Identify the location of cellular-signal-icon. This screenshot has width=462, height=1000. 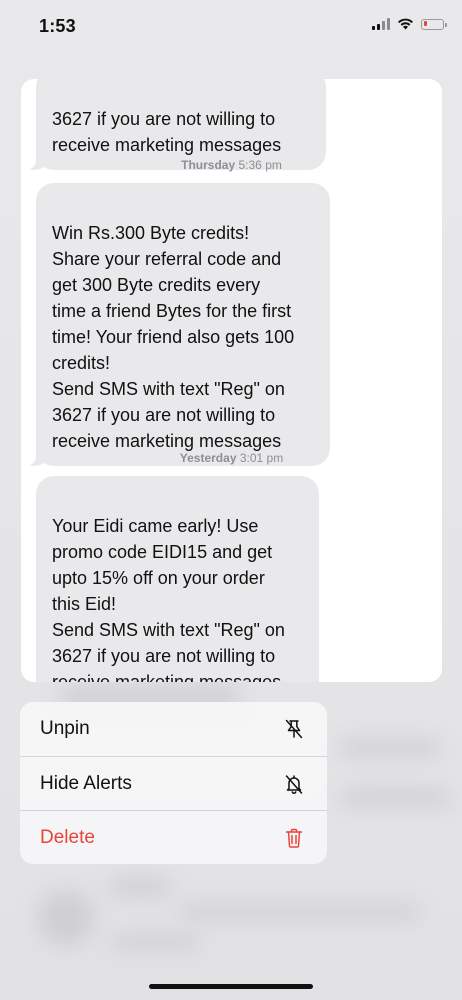
(381, 24).